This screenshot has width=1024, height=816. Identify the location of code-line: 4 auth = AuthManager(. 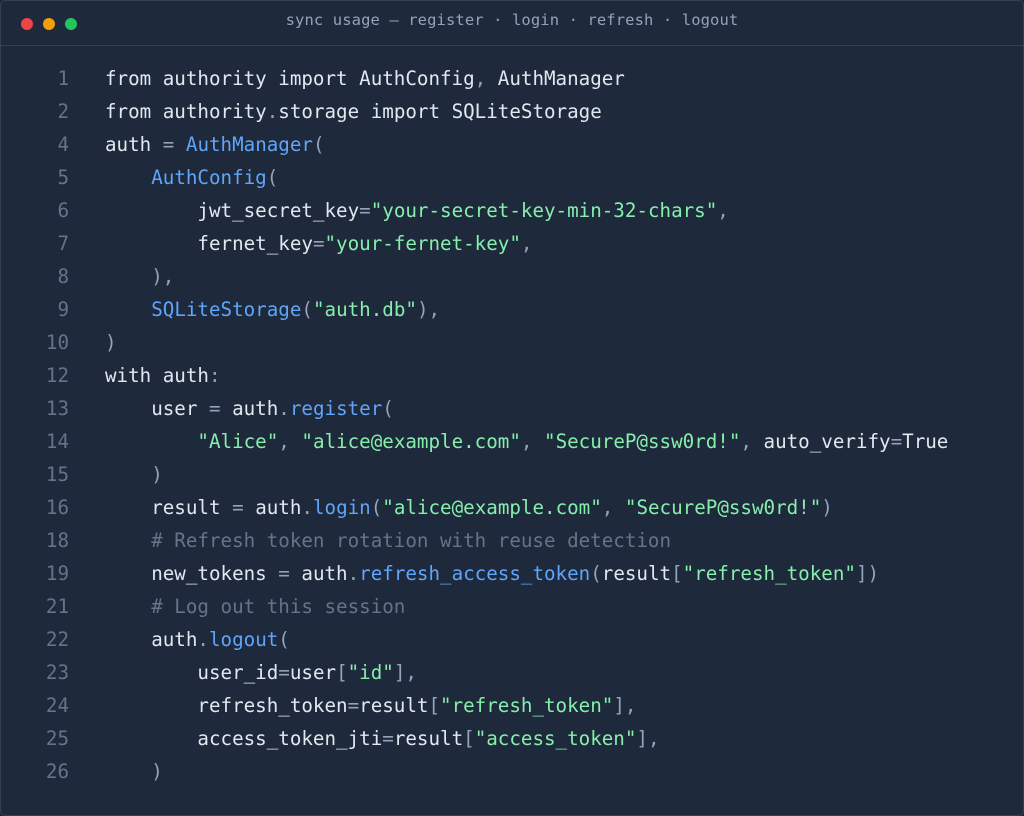
(512, 144).